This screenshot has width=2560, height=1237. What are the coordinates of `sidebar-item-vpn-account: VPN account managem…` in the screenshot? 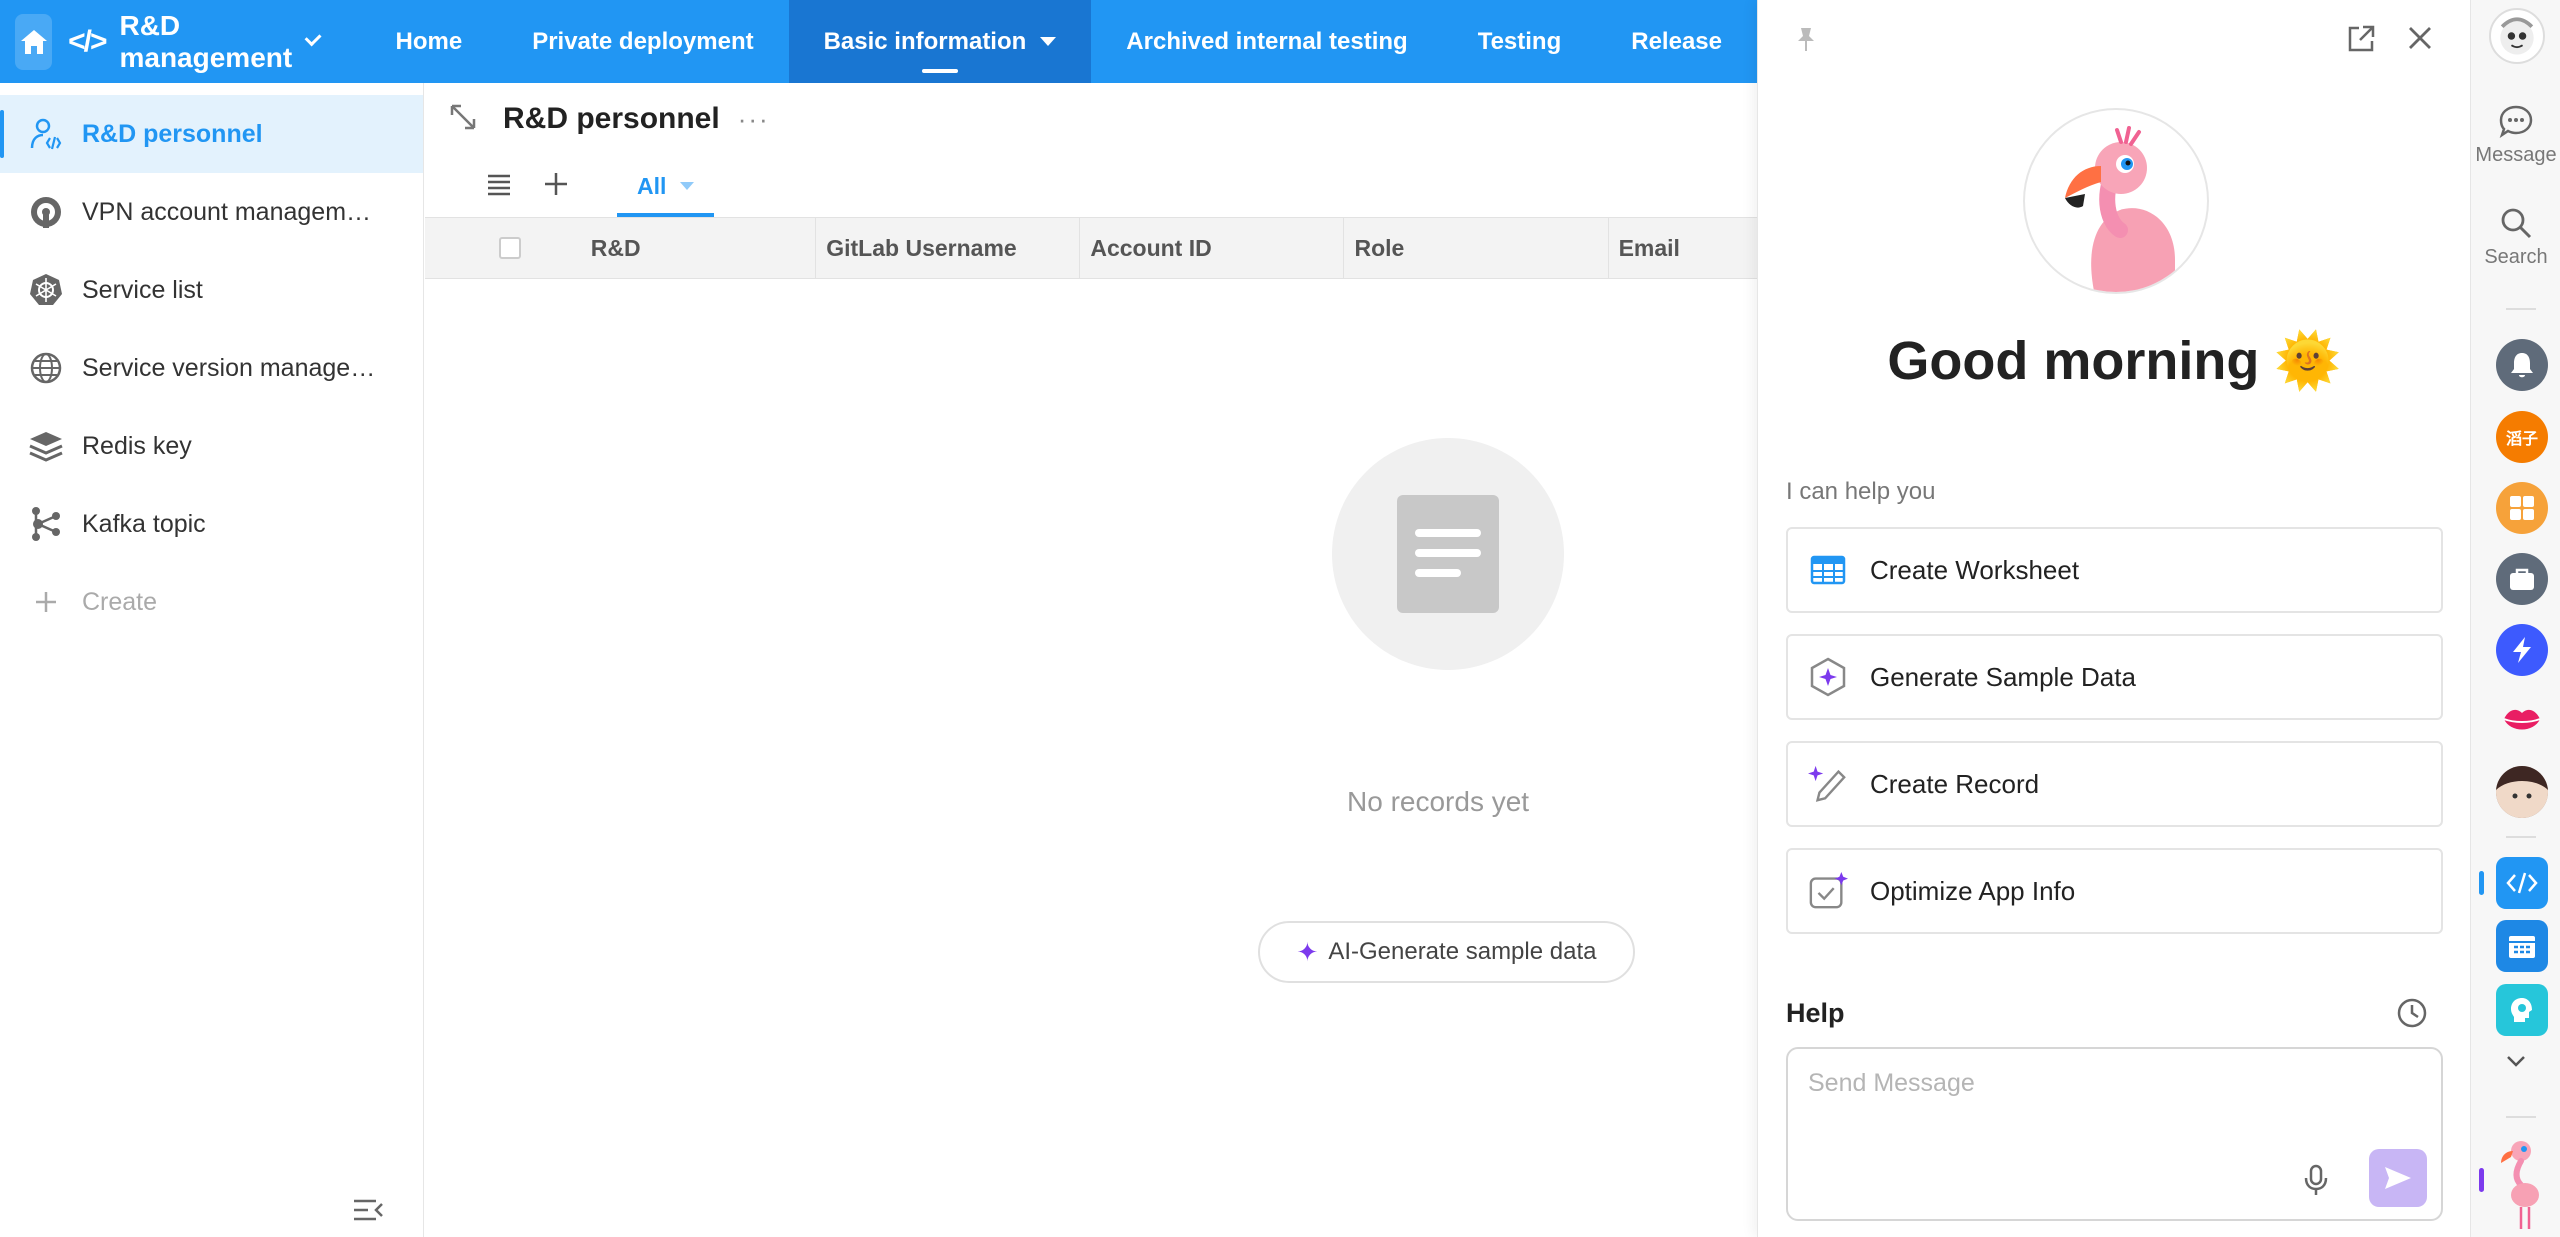 It's located at (211, 212).